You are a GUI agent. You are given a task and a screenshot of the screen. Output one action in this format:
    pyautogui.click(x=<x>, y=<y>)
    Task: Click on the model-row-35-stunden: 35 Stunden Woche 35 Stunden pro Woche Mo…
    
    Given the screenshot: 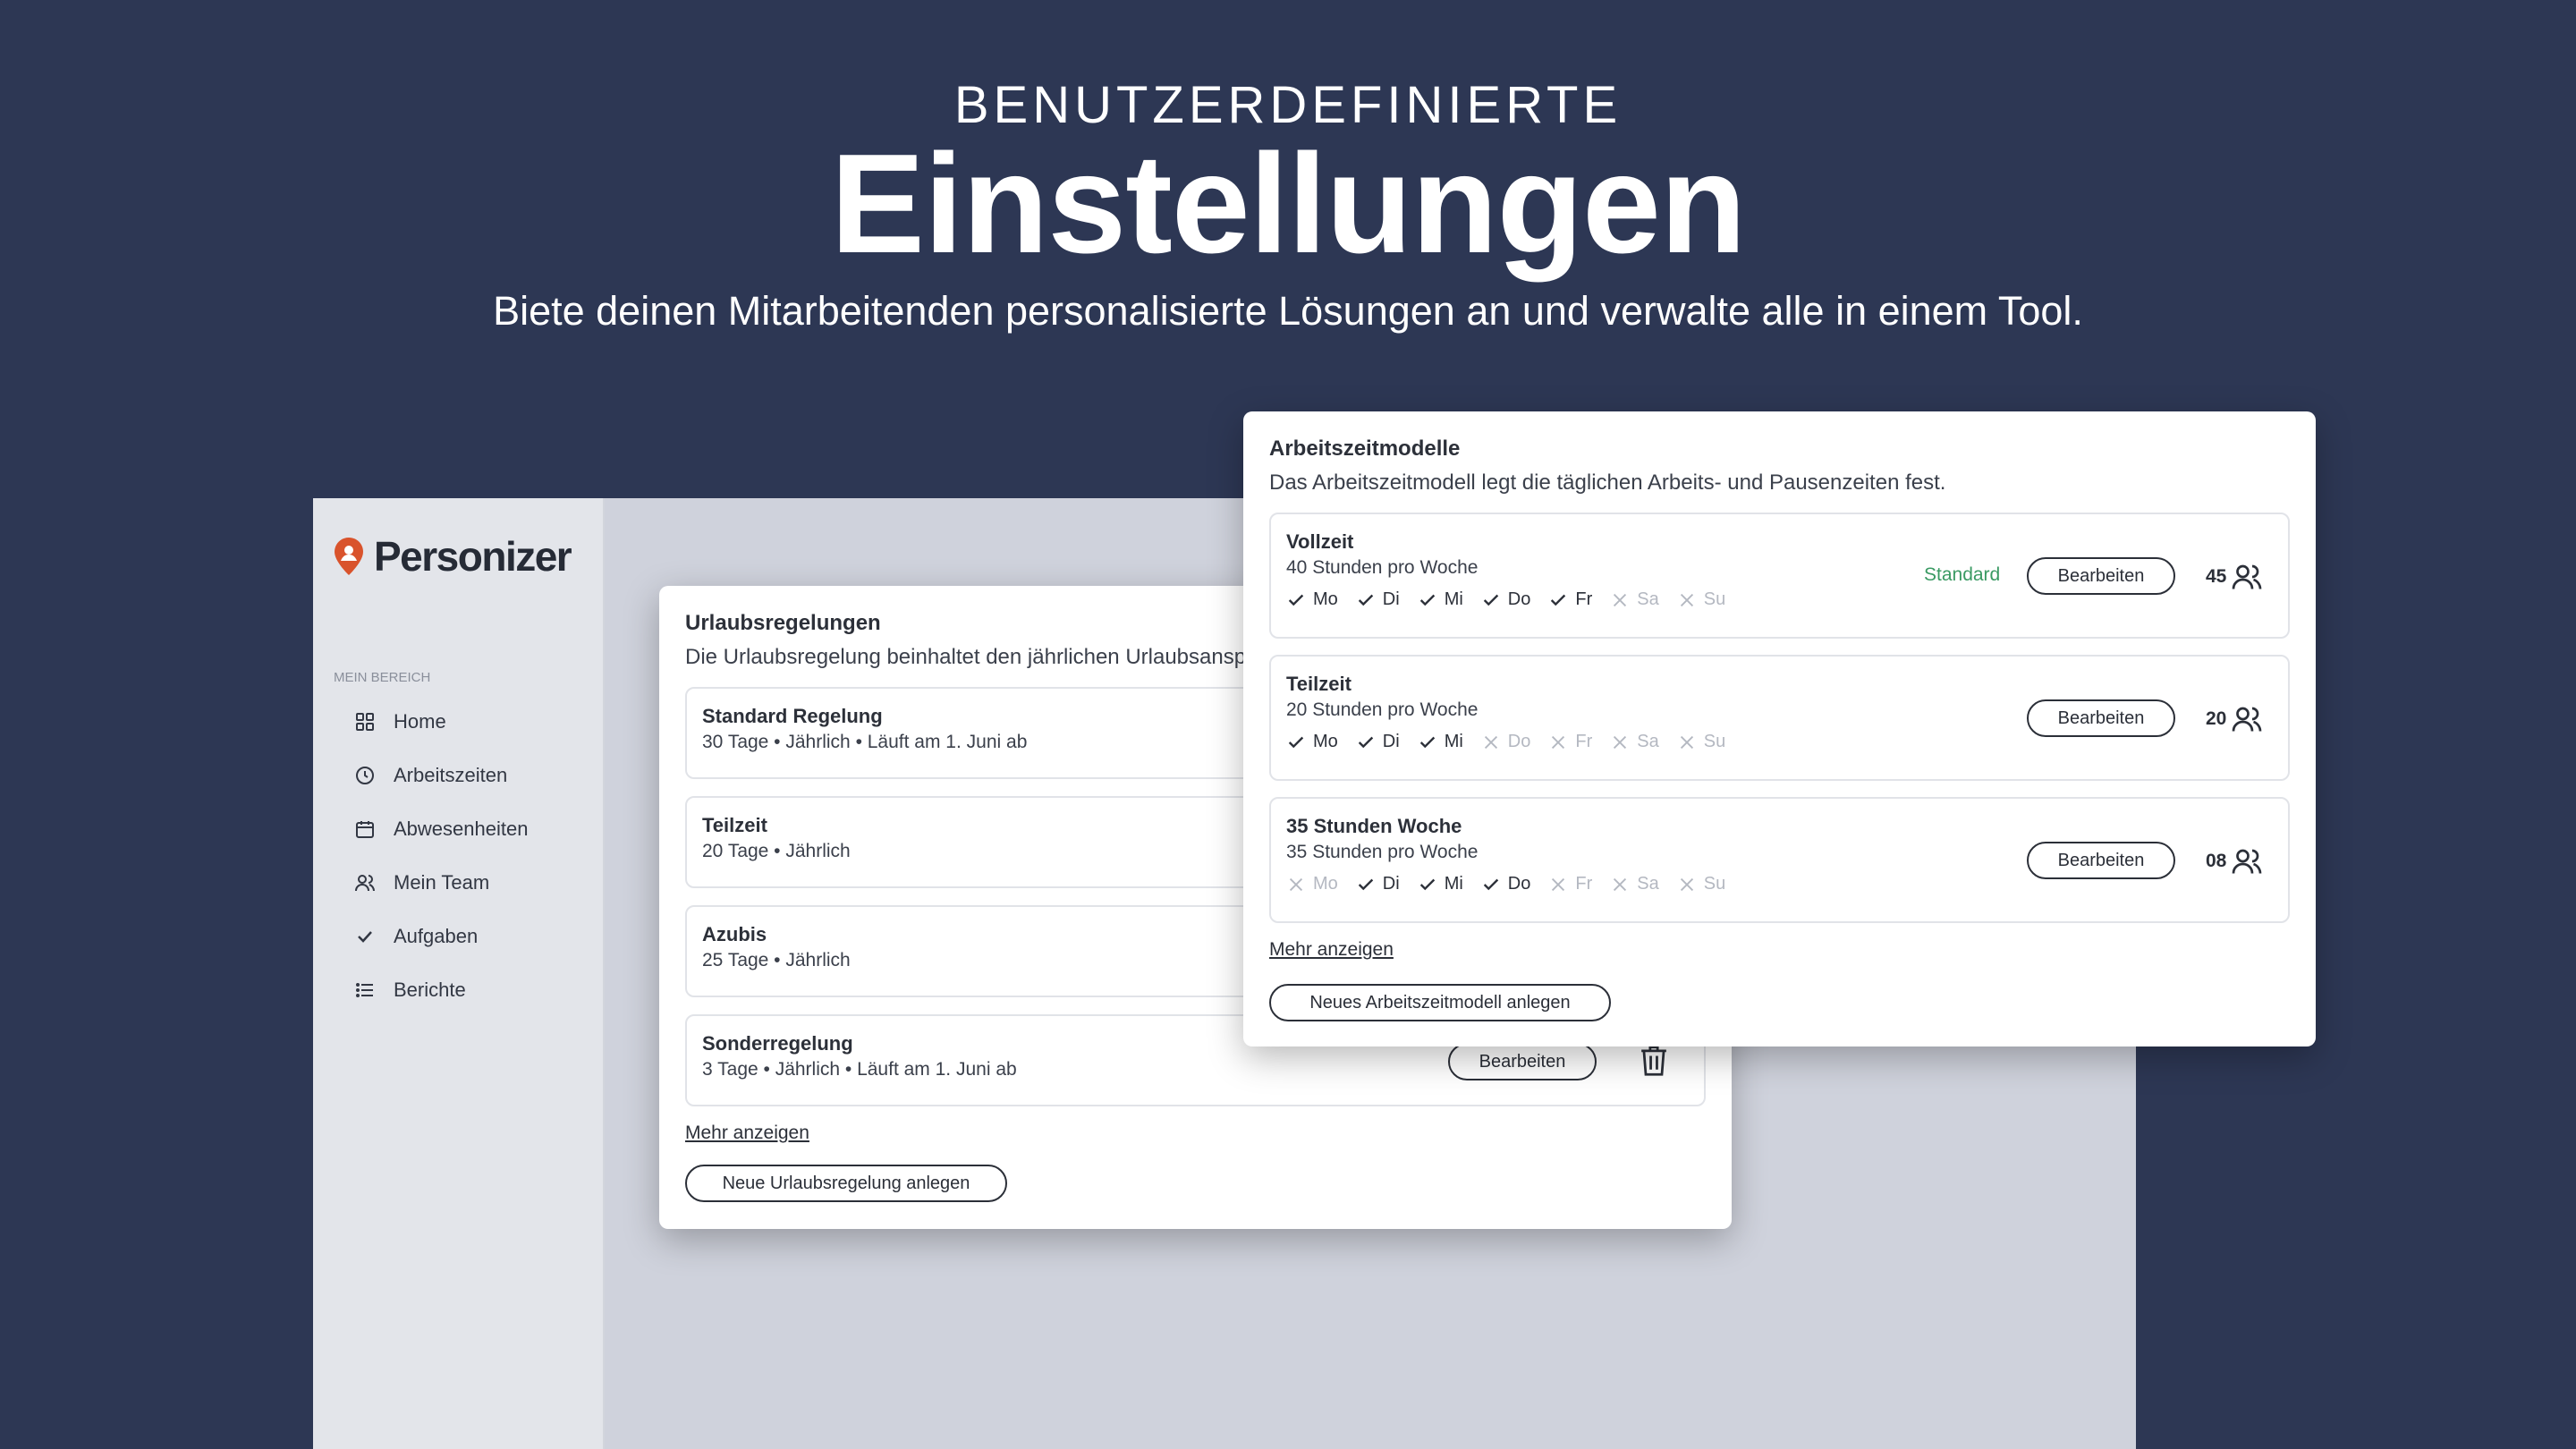 What is the action you would take?
    pyautogui.click(x=1779, y=860)
    